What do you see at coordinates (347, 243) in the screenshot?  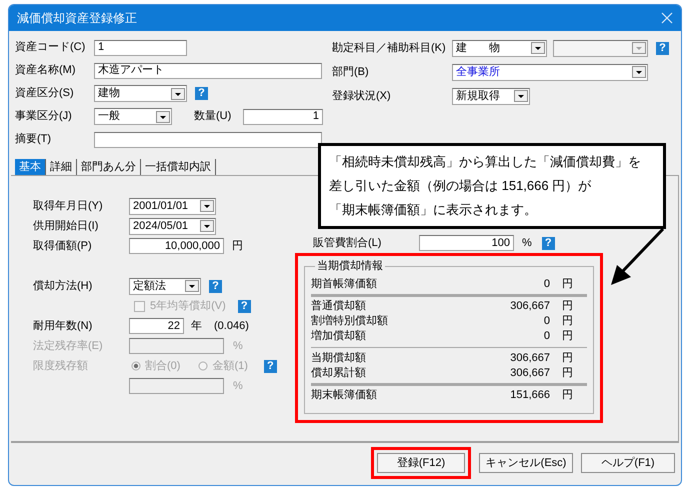 I see `field-label: 販管費割合(L)` at bounding box center [347, 243].